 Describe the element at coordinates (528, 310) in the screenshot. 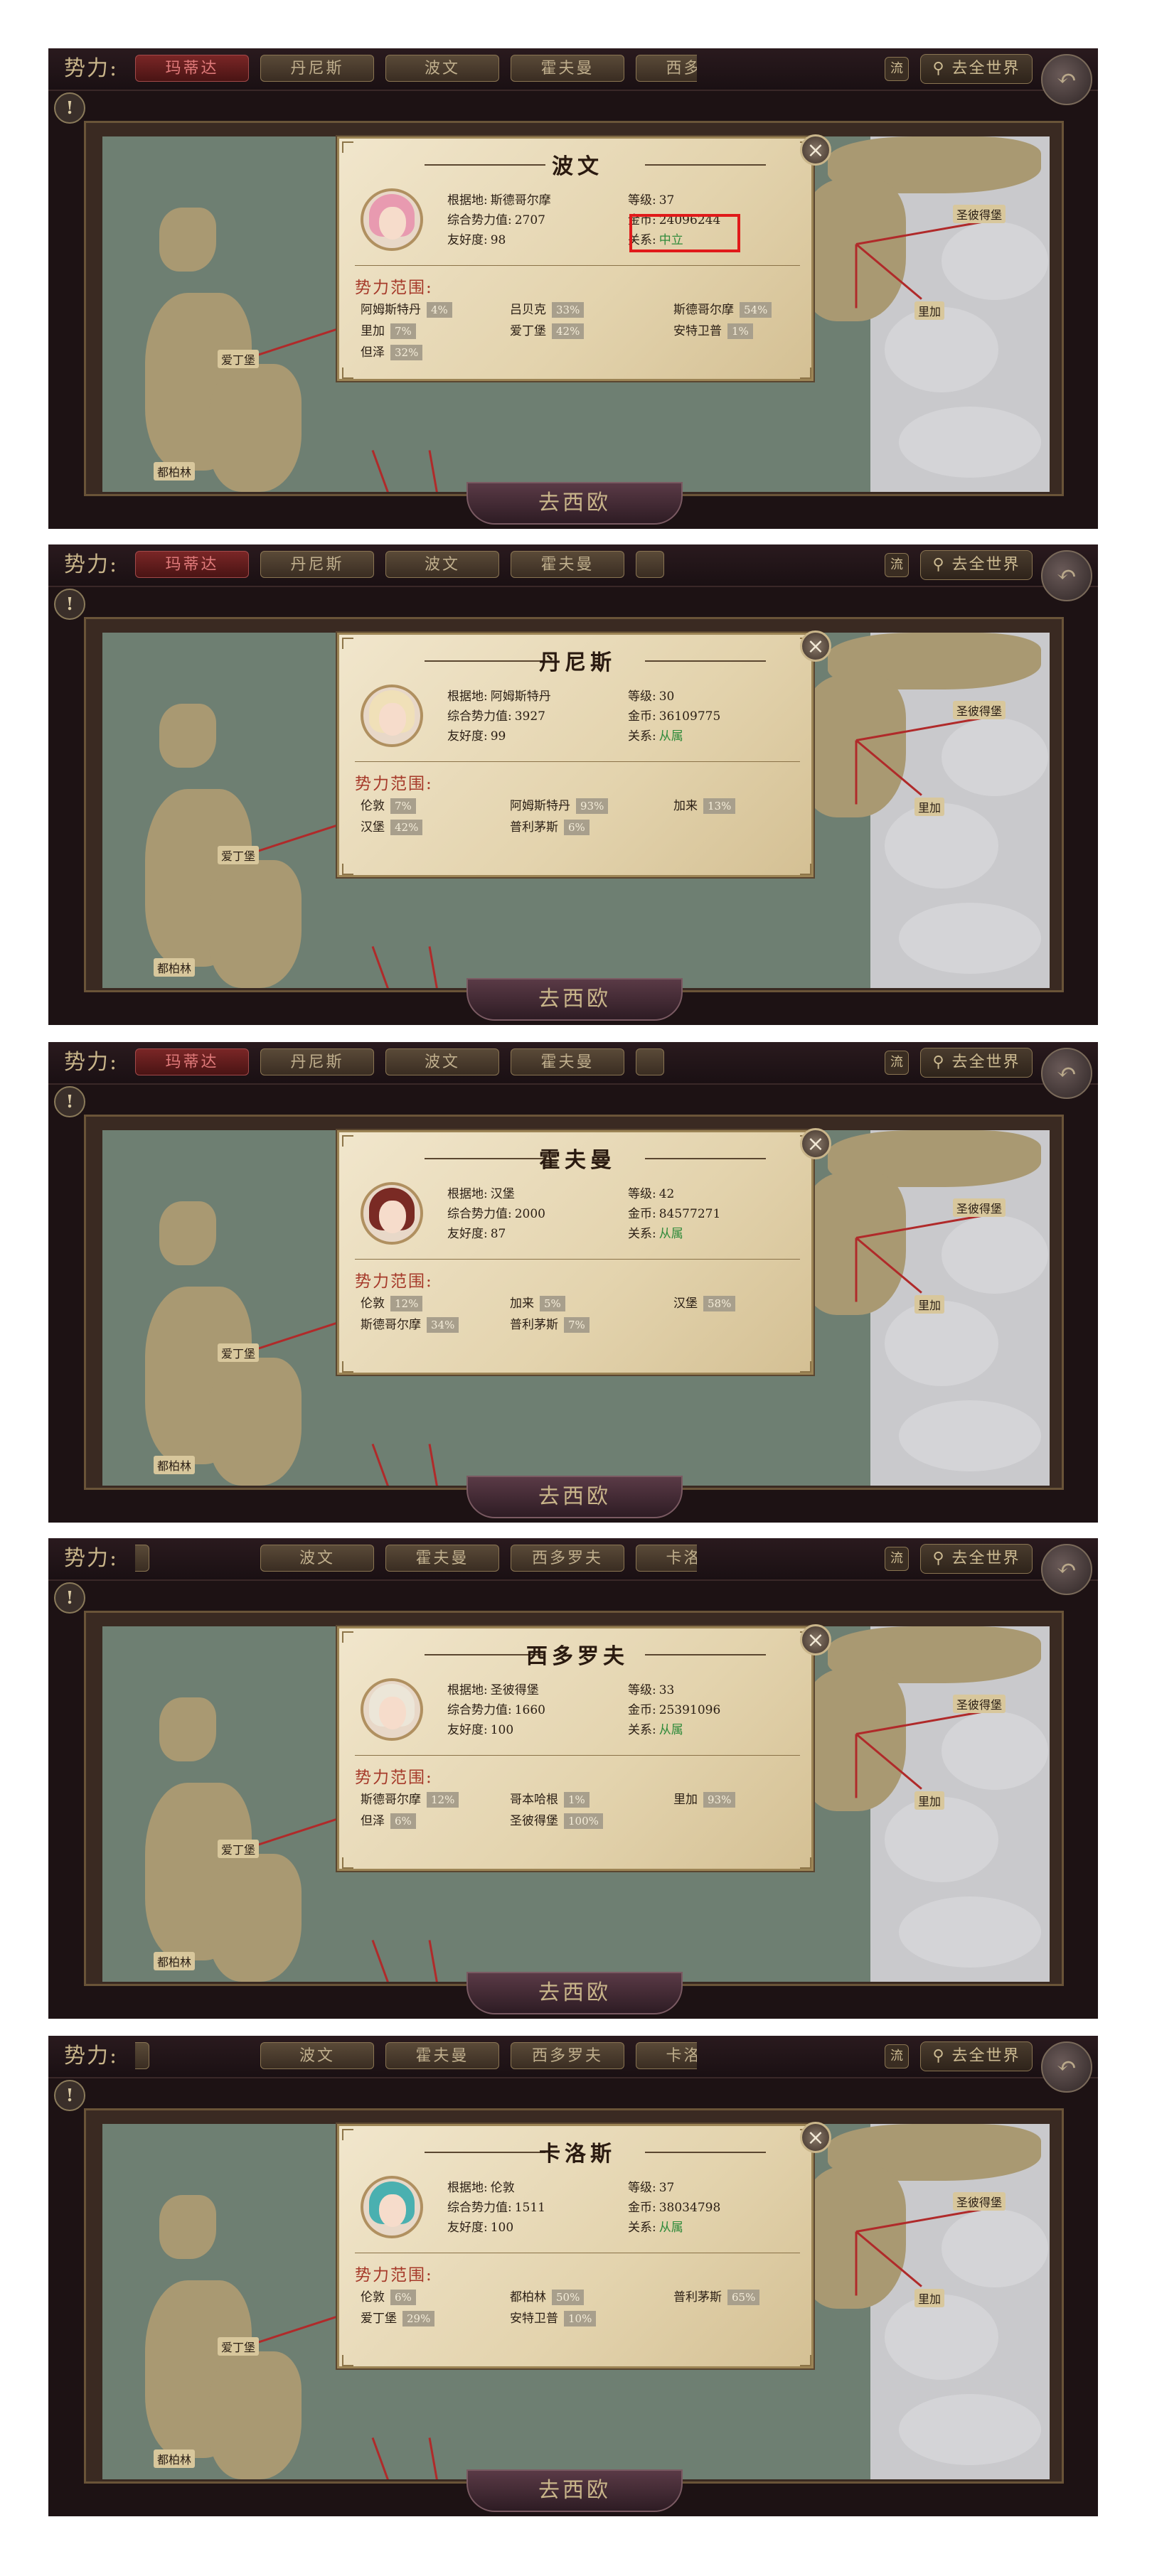

I see `influence-city: 吕贝克` at that location.